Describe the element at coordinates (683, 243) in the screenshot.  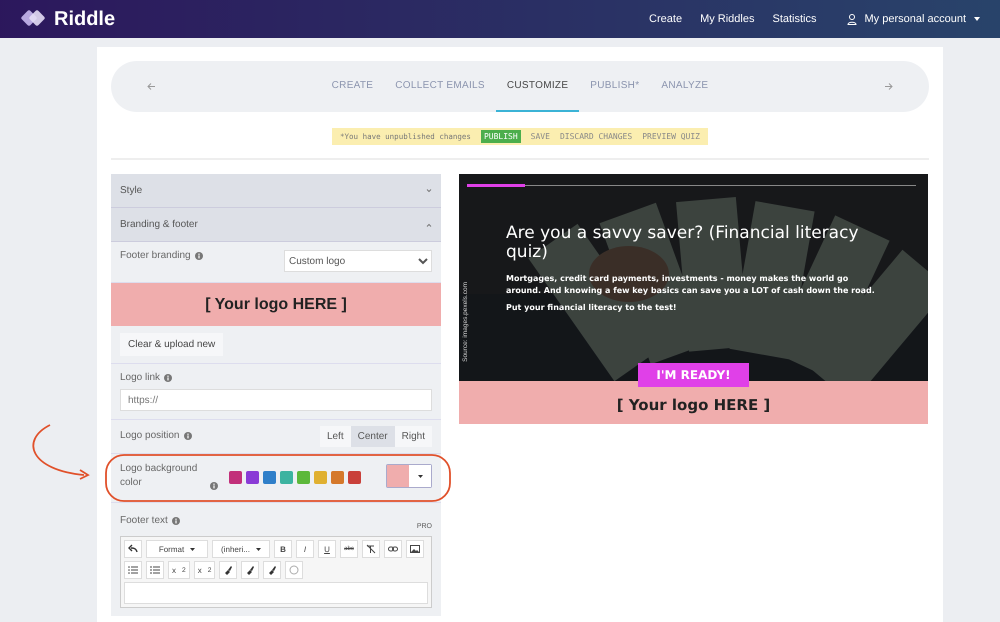
I see `quiz-title: Are you a savvy saver? (Financial literacy quiz)` at that location.